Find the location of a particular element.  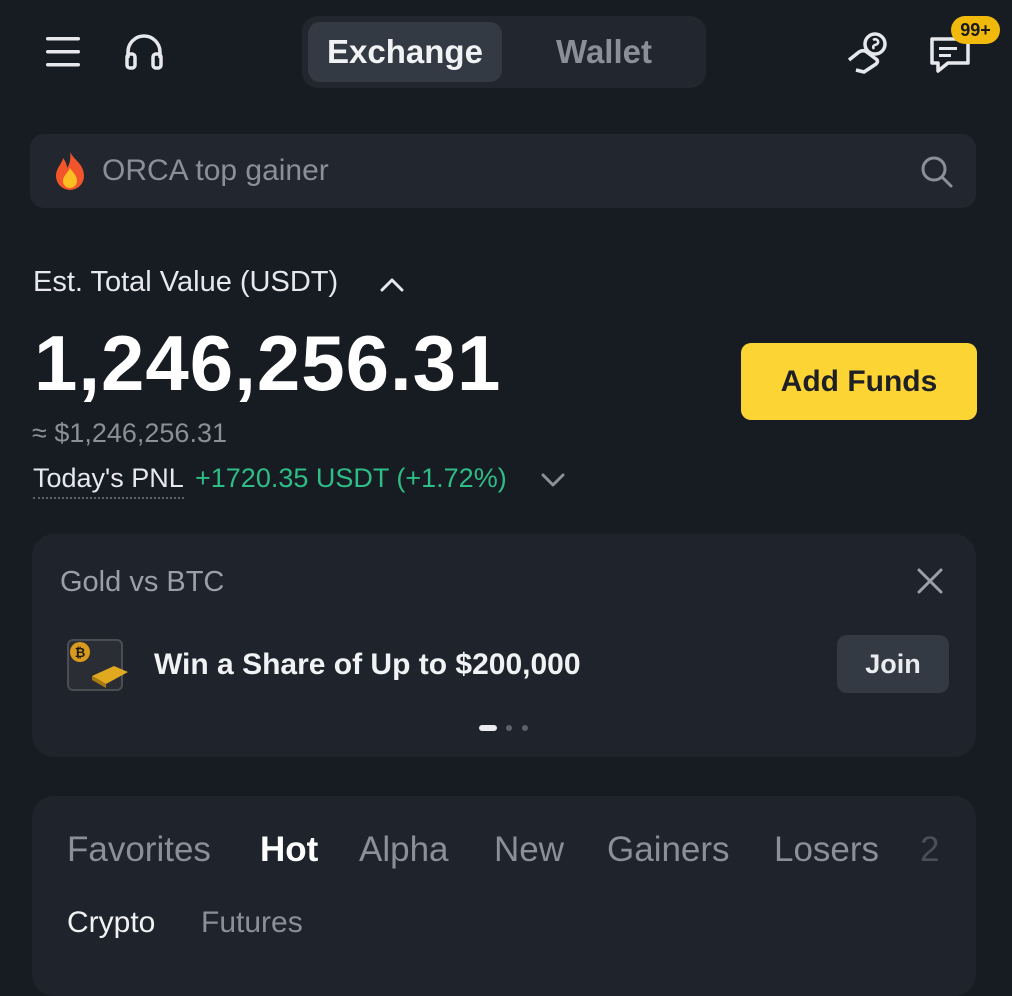

chevron-down-icon is located at coordinates (553, 479).